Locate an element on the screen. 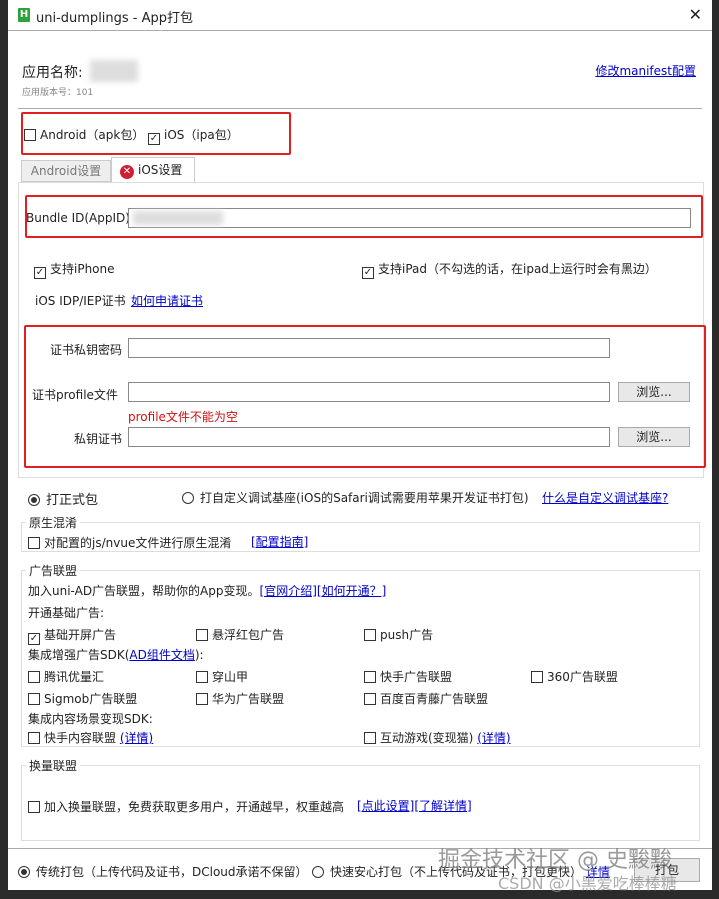 The width and height of the screenshot is (719, 899). cert-help-link: 如何申请证书 is located at coordinates (167, 300).